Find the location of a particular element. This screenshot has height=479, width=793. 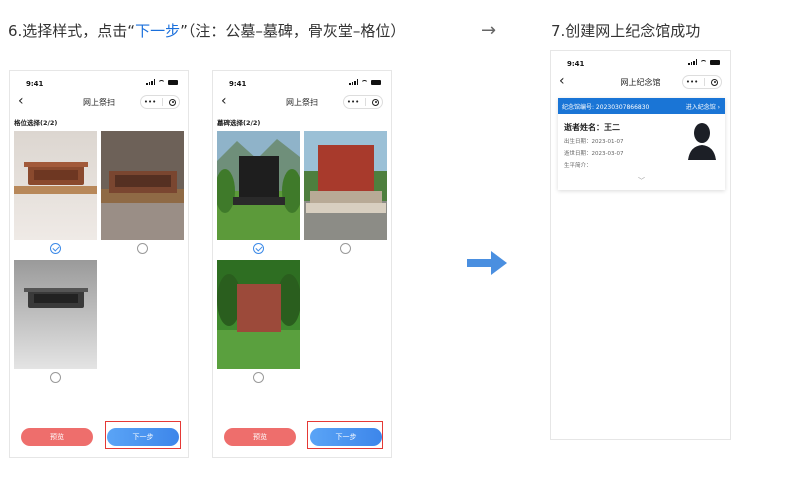

memorial-header-bar: 纪念馆编号: 20230307866830 进入纪念馆 › is located at coordinates (641, 106).